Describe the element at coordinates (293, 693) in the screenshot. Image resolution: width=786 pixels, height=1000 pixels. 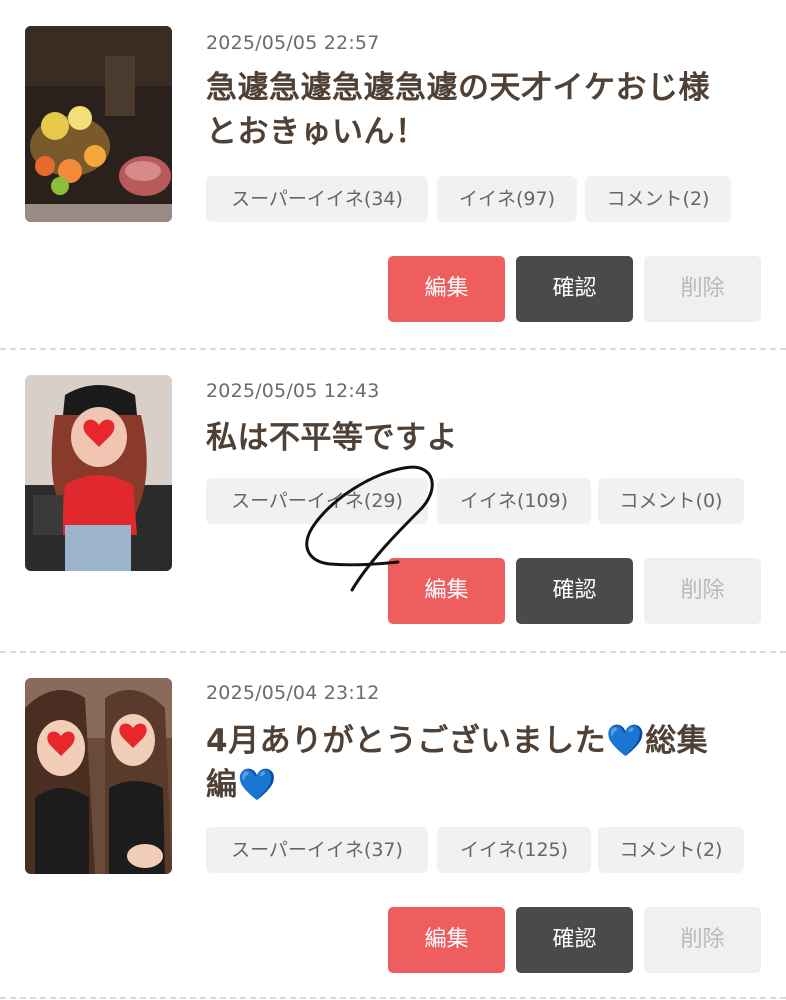
I see `post-date: 2025/05/04 23:12` at that location.